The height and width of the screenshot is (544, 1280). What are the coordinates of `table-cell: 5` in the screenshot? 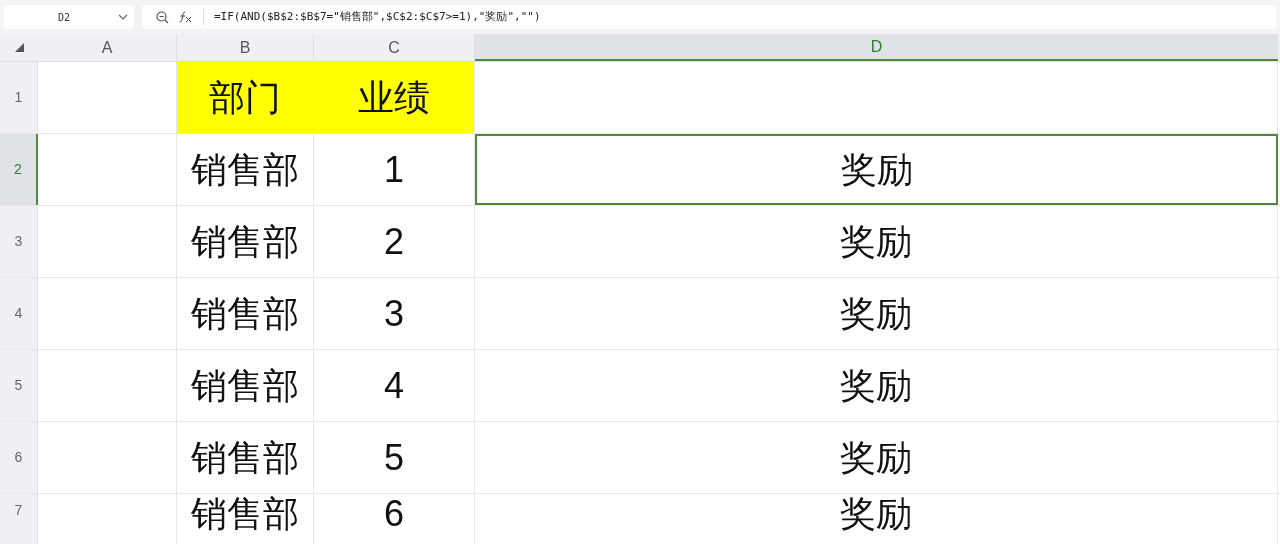 It's located at (394, 457).